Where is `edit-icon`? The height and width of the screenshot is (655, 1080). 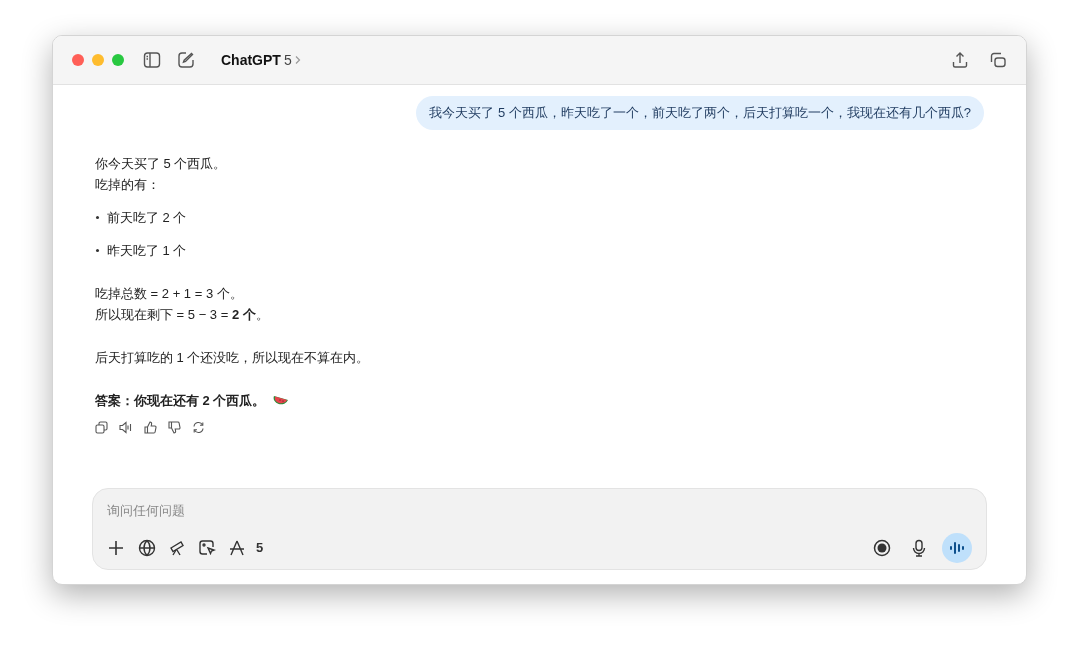
edit-icon is located at coordinates (186, 60).